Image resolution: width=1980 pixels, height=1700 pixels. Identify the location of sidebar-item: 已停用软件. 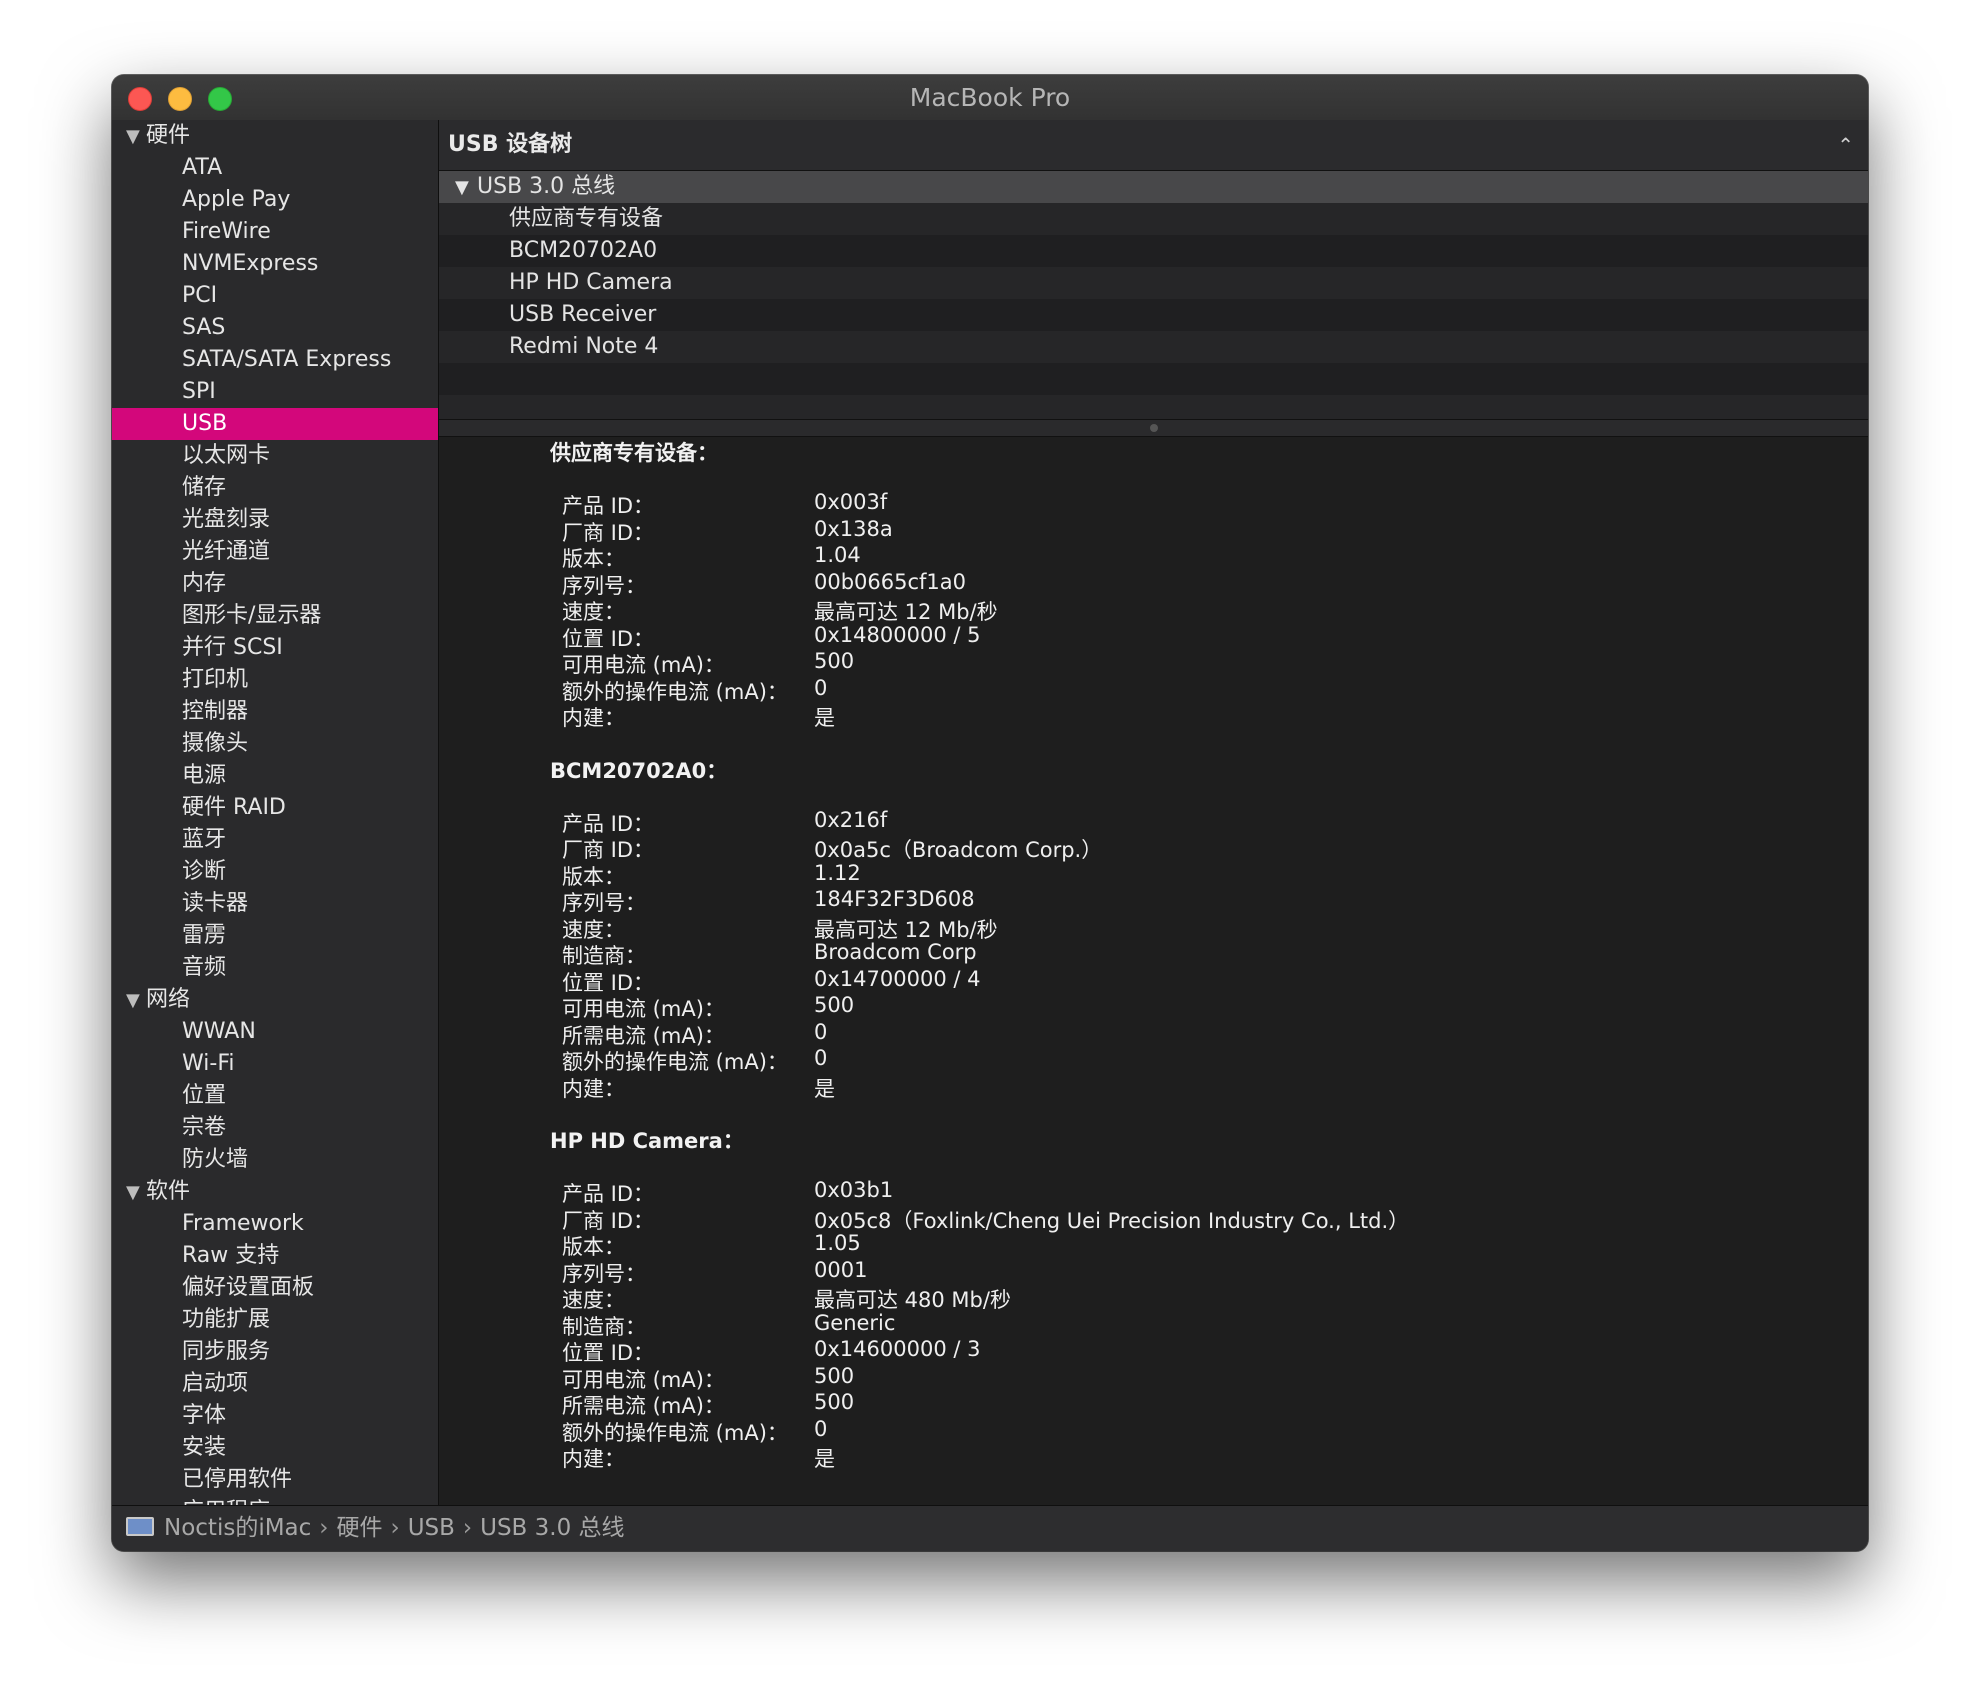
(275, 1480).